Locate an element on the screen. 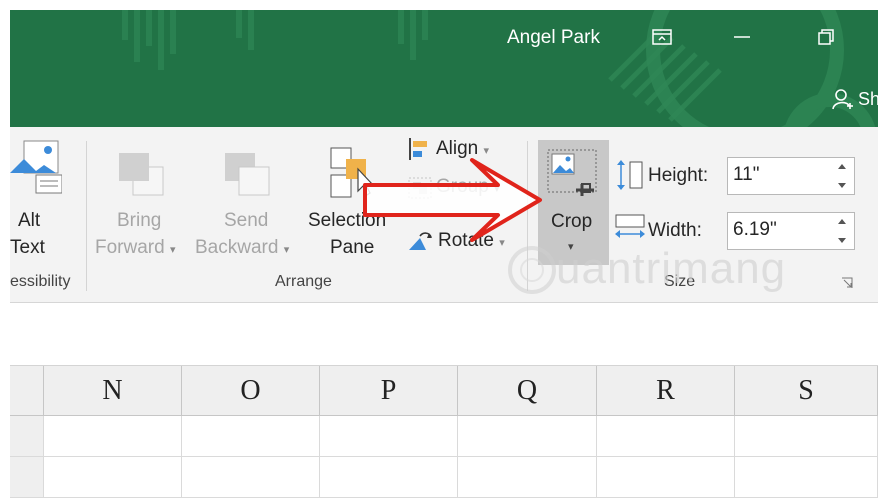 This screenshot has width=881, height=502. arrange-group-label: Arrange is located at coordinates (303, 281).